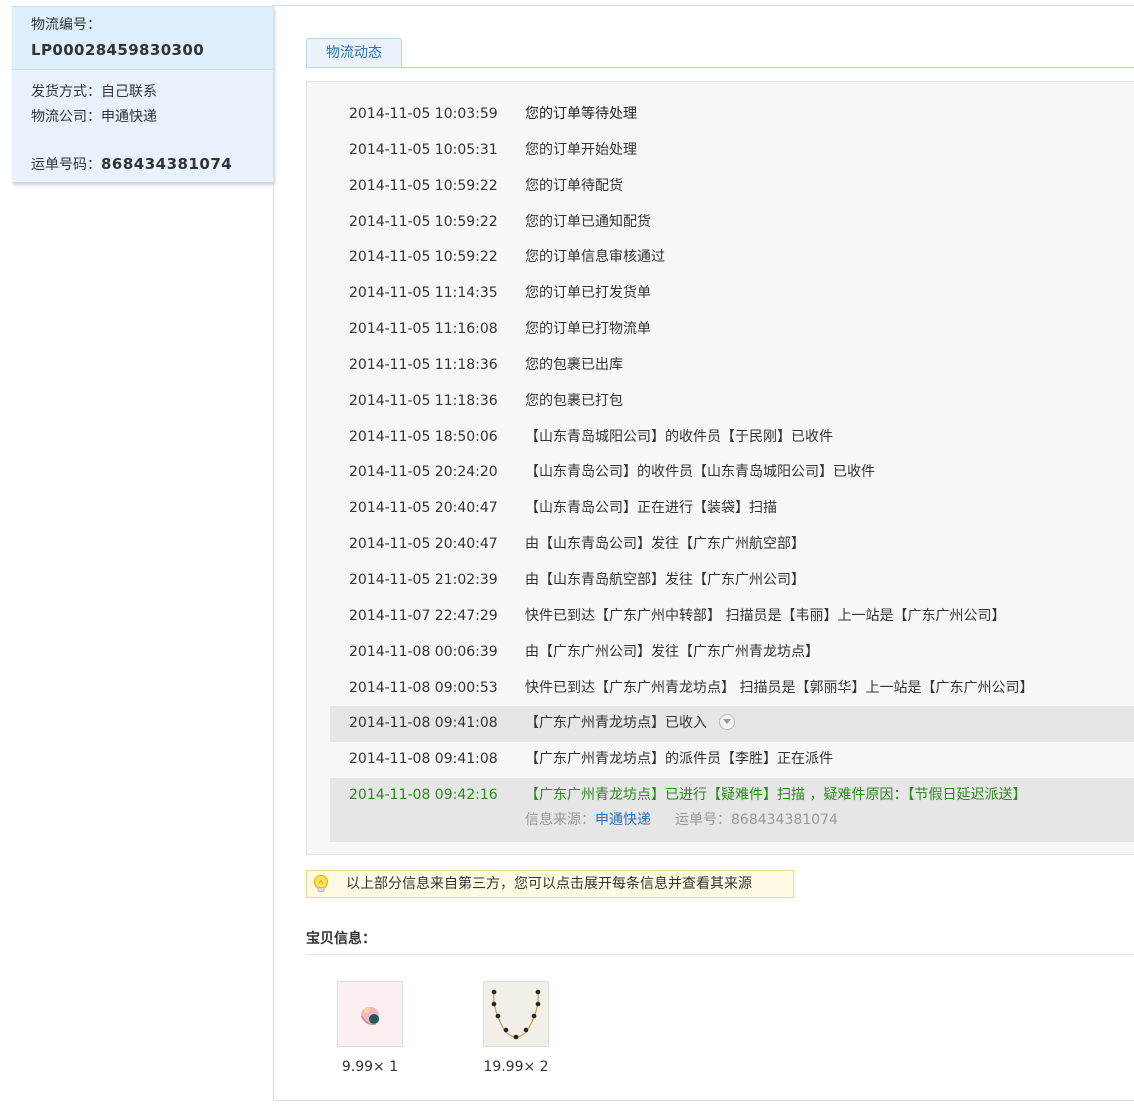 The image size is (1134, 1112). What do you see at coordinates (423, 329) in the screenshot?
I see `event-time: 2014-11-05 11:16:08` at bounding box center [423, 329].